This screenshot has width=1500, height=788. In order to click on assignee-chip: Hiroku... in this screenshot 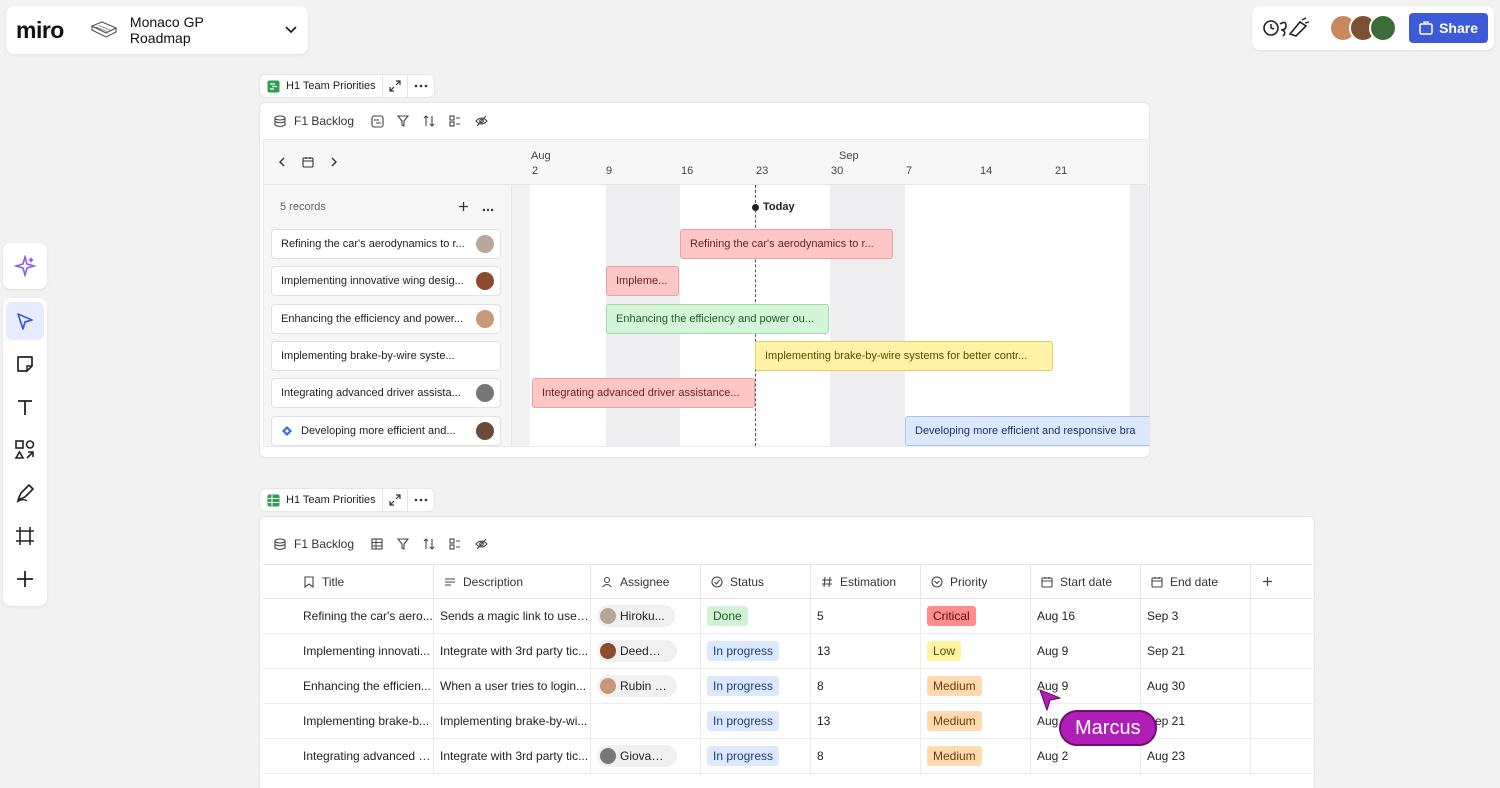, I will do `click(636, 616)`.